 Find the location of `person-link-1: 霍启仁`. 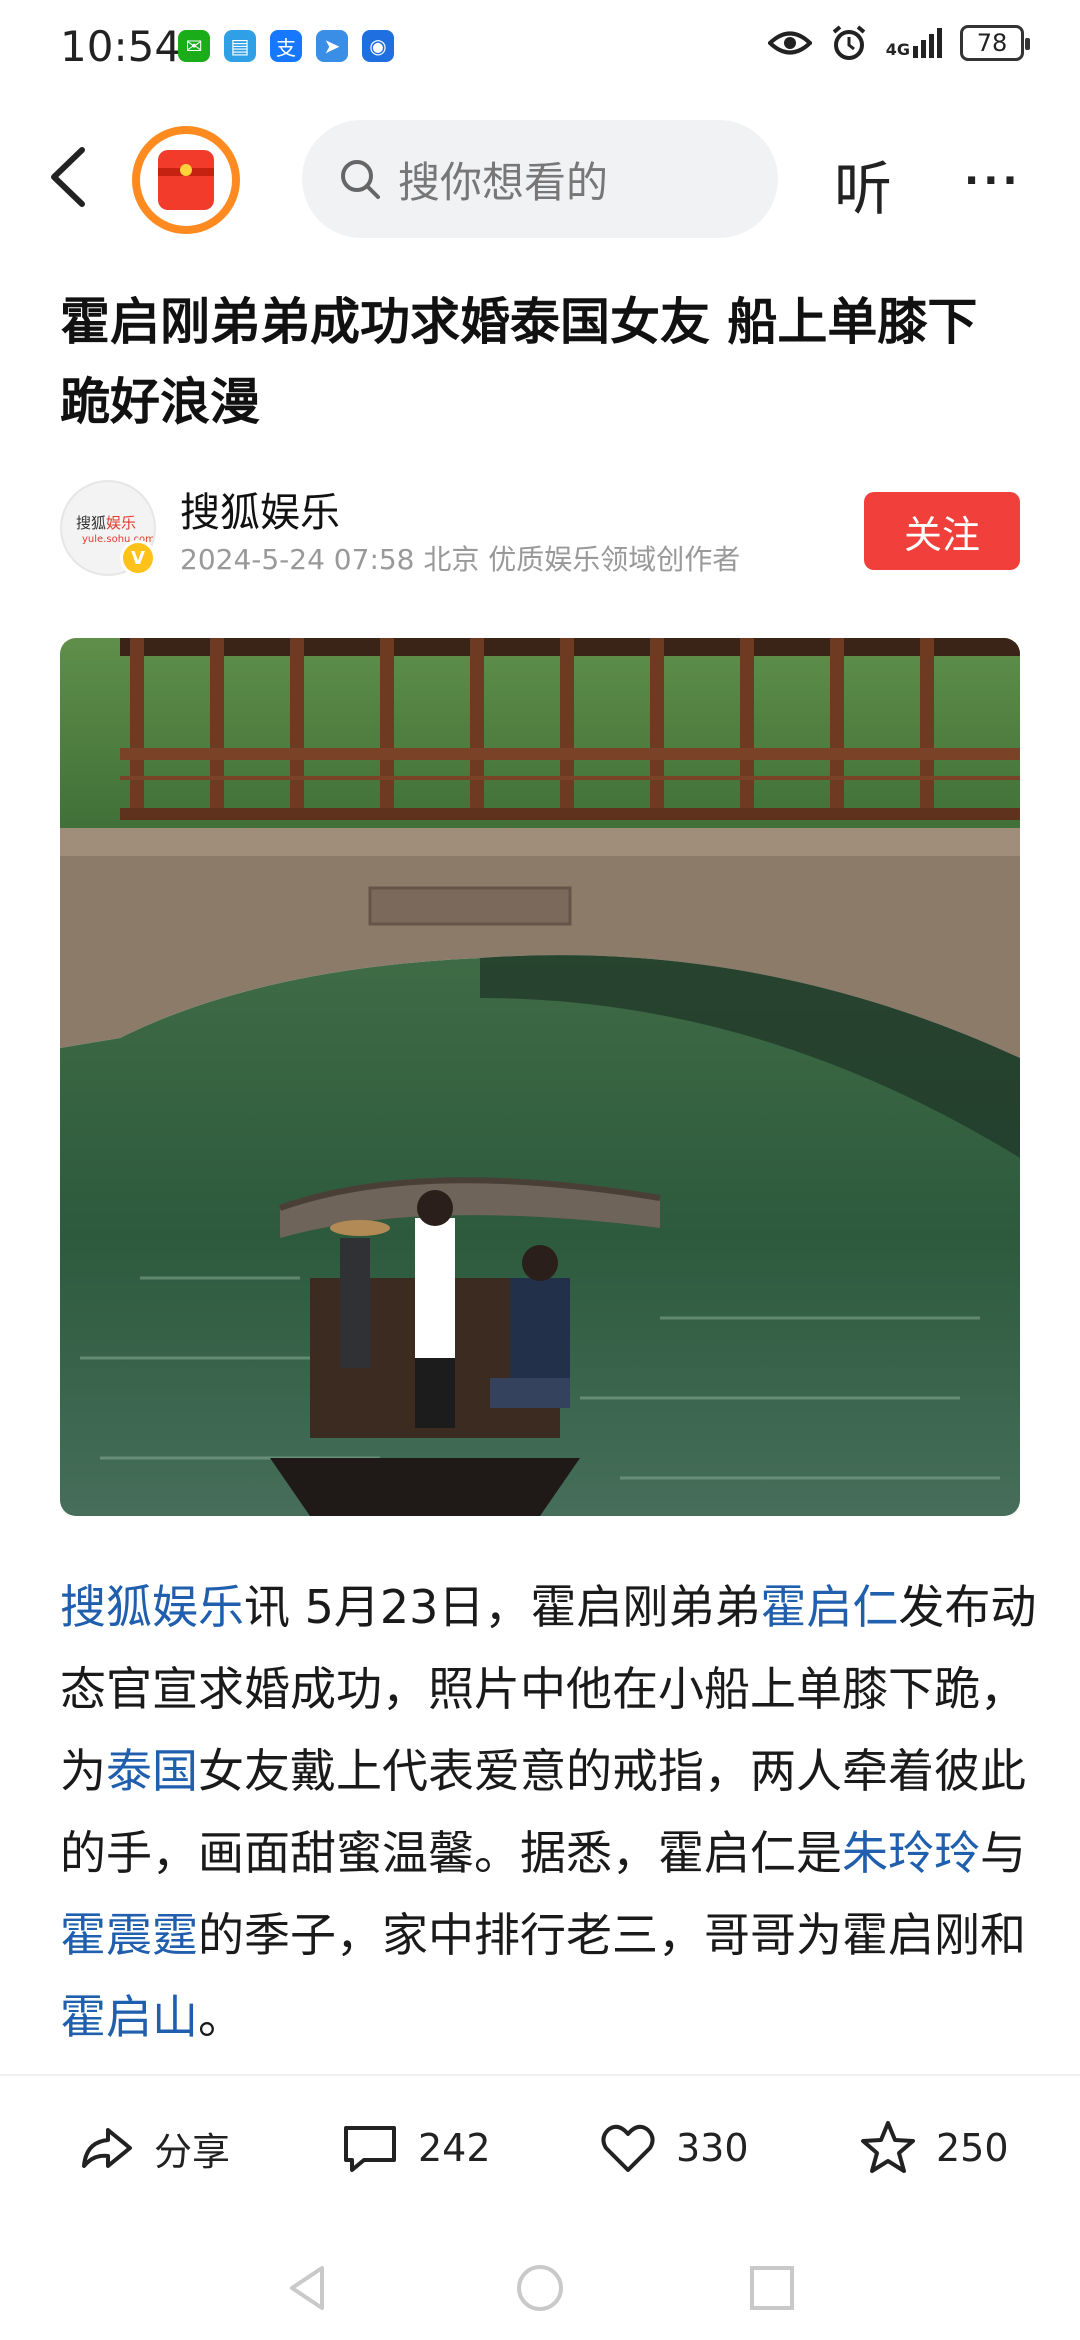

person-link-1: 霍启仁 is located at coordinates (829, 1607).